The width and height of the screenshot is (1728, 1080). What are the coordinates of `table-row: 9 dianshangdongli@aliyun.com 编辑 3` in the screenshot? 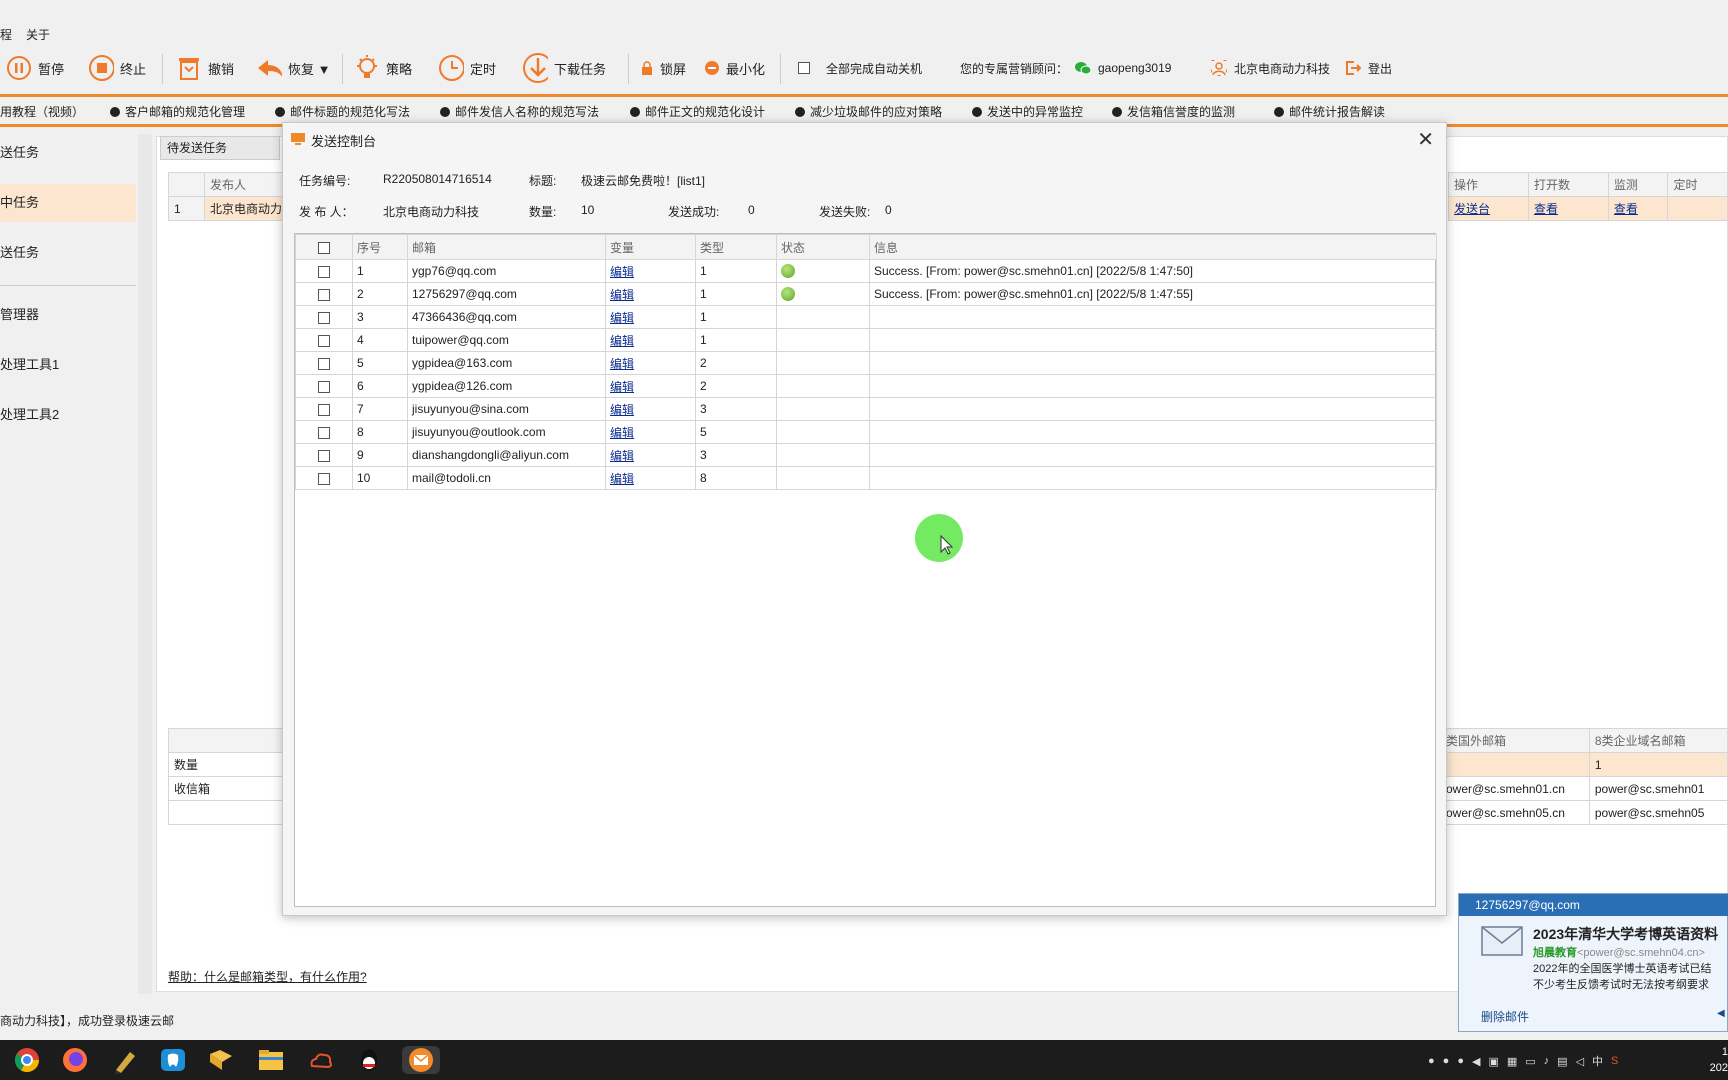 It's located at (866, 455).